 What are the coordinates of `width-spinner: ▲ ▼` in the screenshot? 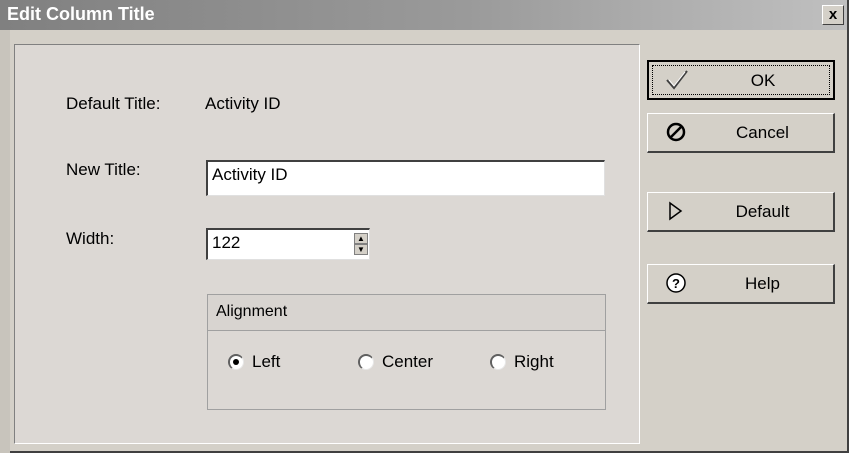 It's located at (361, 244).